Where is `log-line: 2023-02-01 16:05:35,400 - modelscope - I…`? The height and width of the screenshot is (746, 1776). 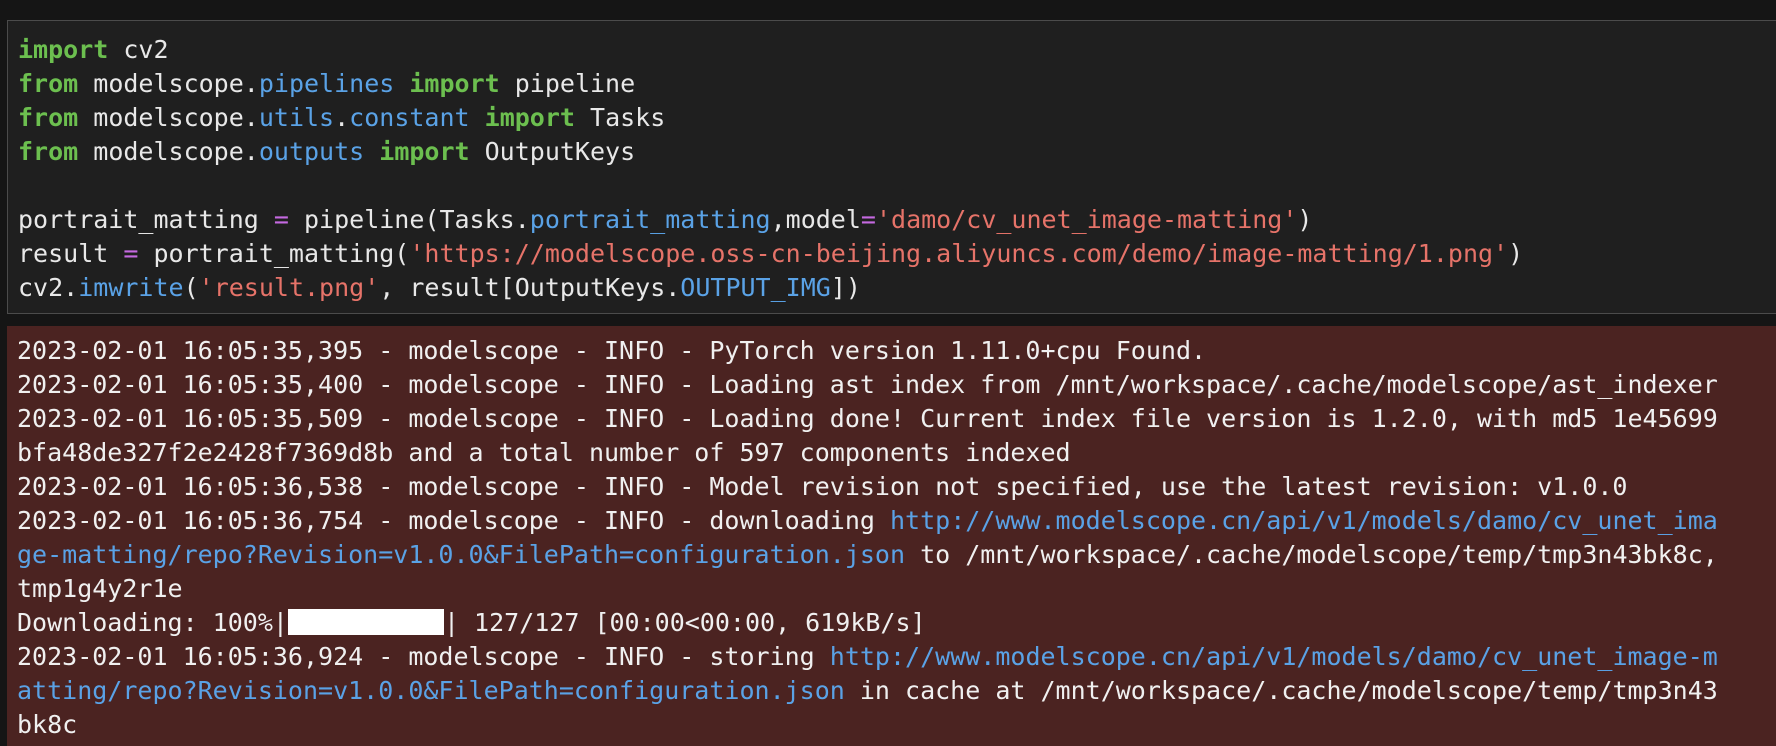
log-line: 2023-02-01 16:05:35,400 - modelscope - I… is located at coordinates (867, 384).